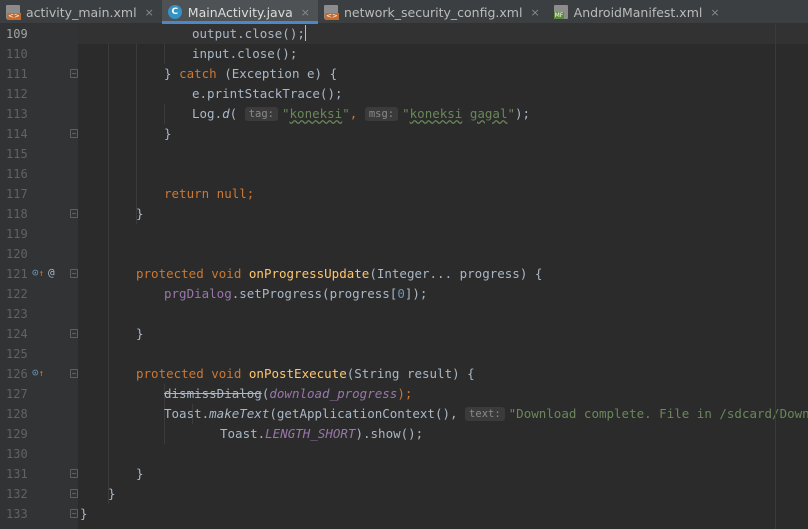  Describe the element at coordinates (17, 114) in the screenshot. I see `line-number: 113` at that location.